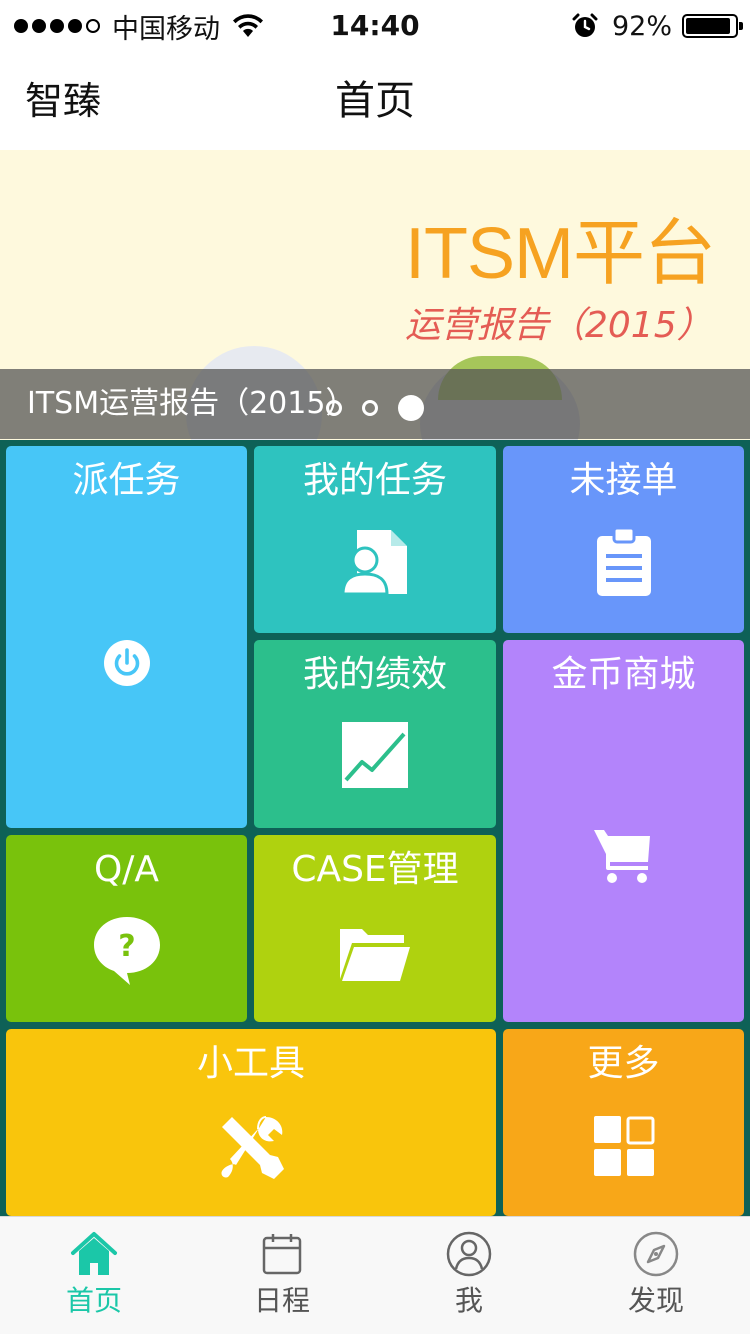 The image size is (750, 1334). Describe the element at coordinates (469, 1254) in the screenshot. I see `user-icon` at that location.